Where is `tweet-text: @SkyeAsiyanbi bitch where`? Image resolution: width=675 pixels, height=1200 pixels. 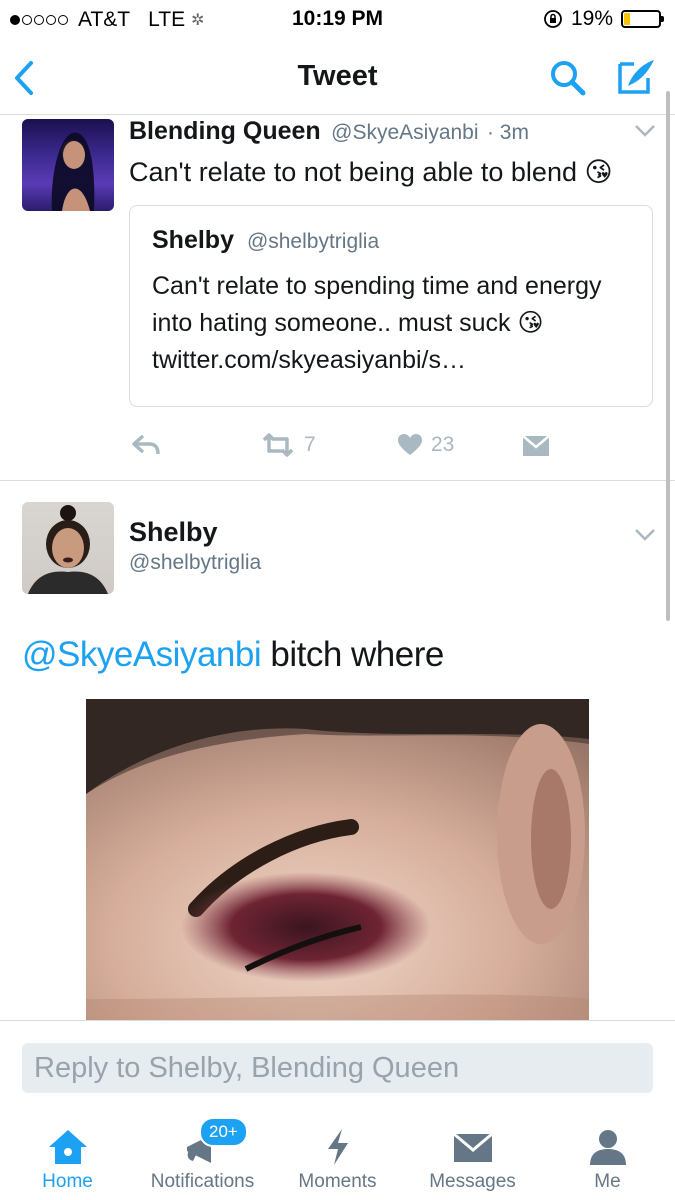 tweet-text: @SkyeAsiyanbi bitch where is located at coordinates (233, 655).